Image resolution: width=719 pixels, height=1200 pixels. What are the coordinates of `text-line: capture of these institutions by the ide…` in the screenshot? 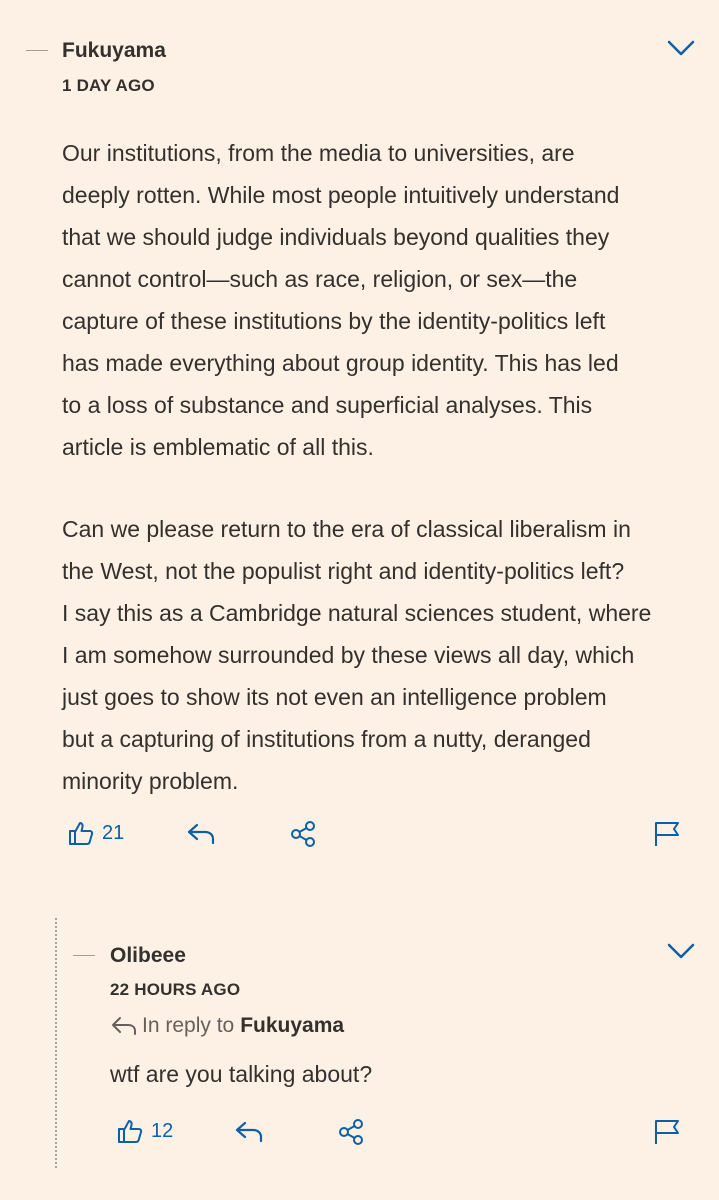 It's located at (334, 321).